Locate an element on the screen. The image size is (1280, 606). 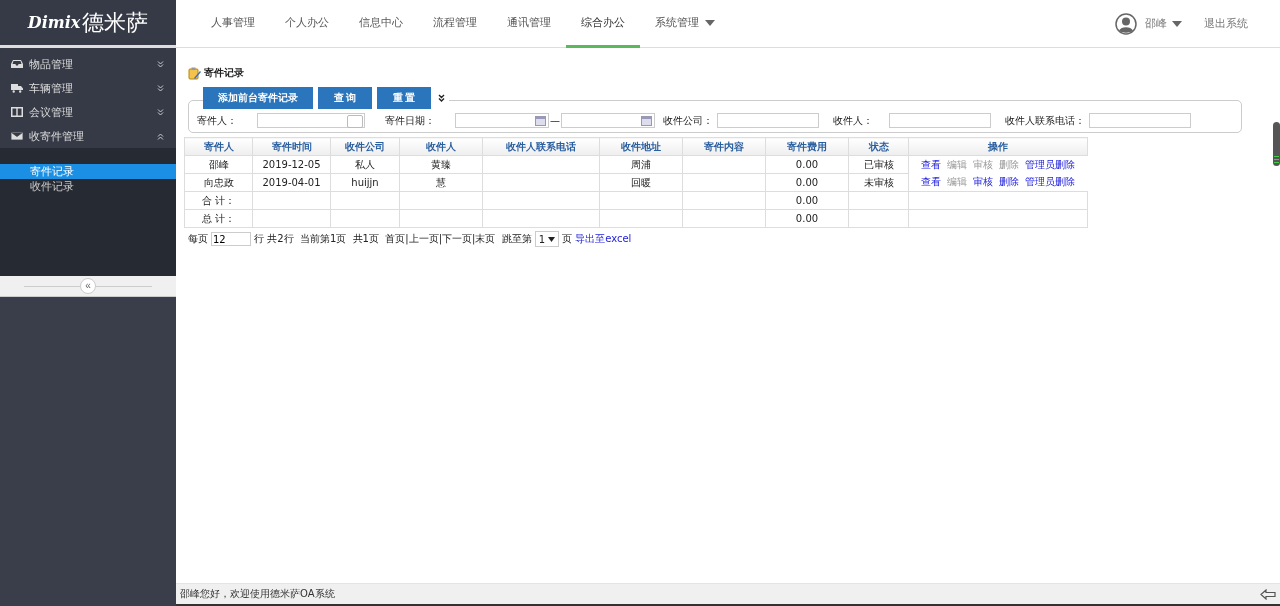
sidebar-item: 车辆管理 is located at coordinates (88, 88).